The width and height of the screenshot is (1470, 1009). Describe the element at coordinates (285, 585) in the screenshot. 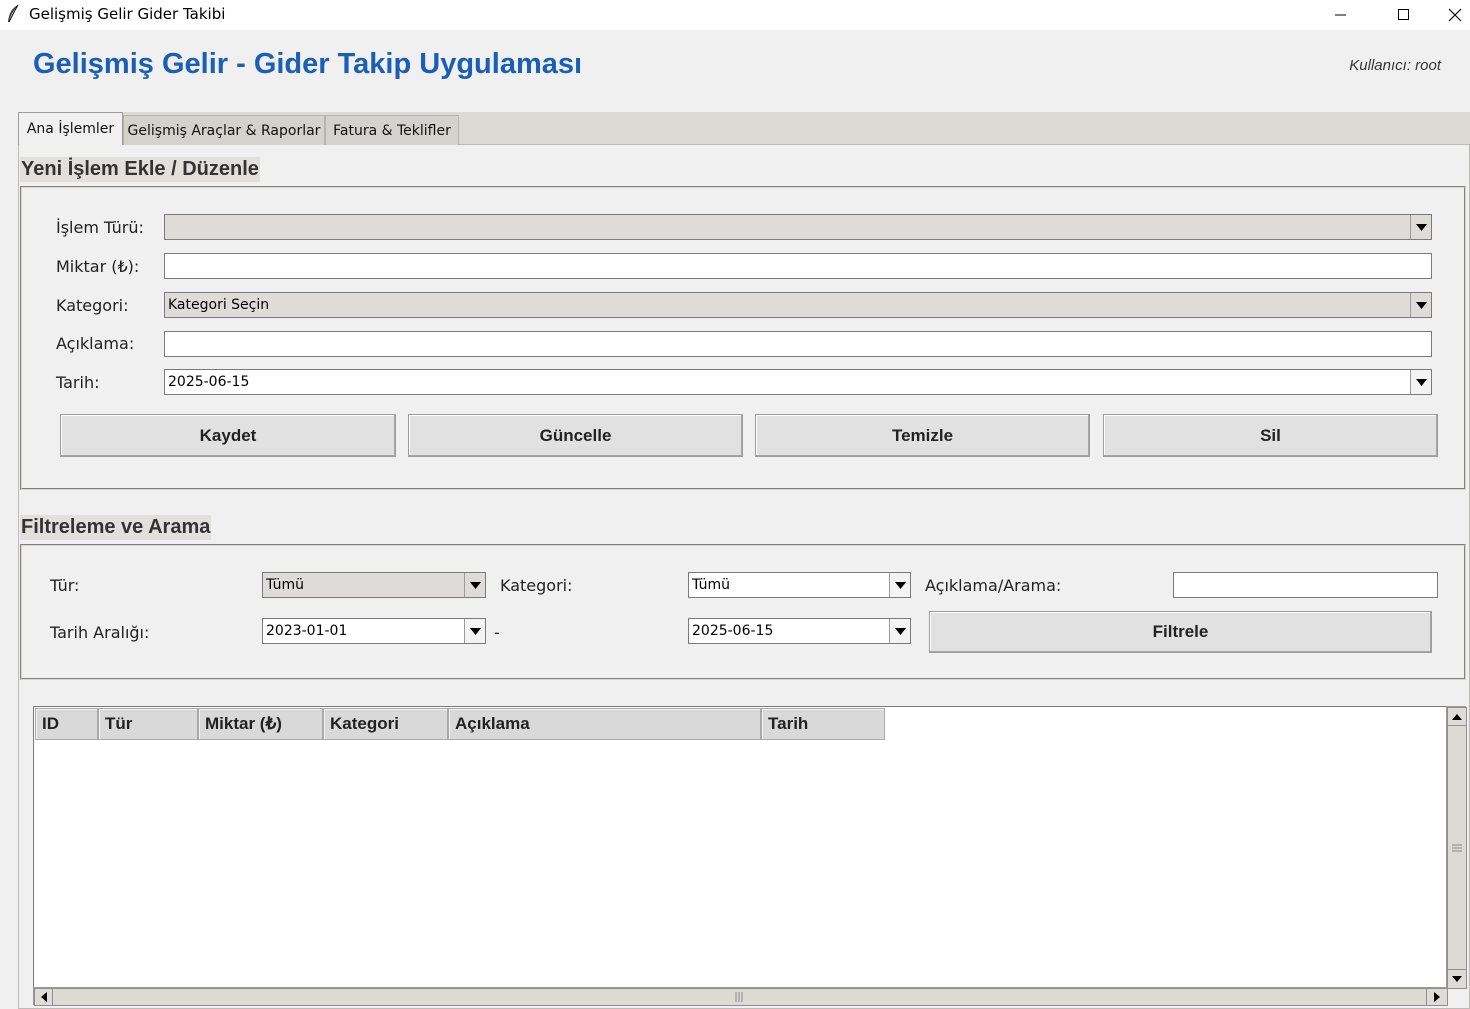

I see `filter-type-value: Tümü` at that location.